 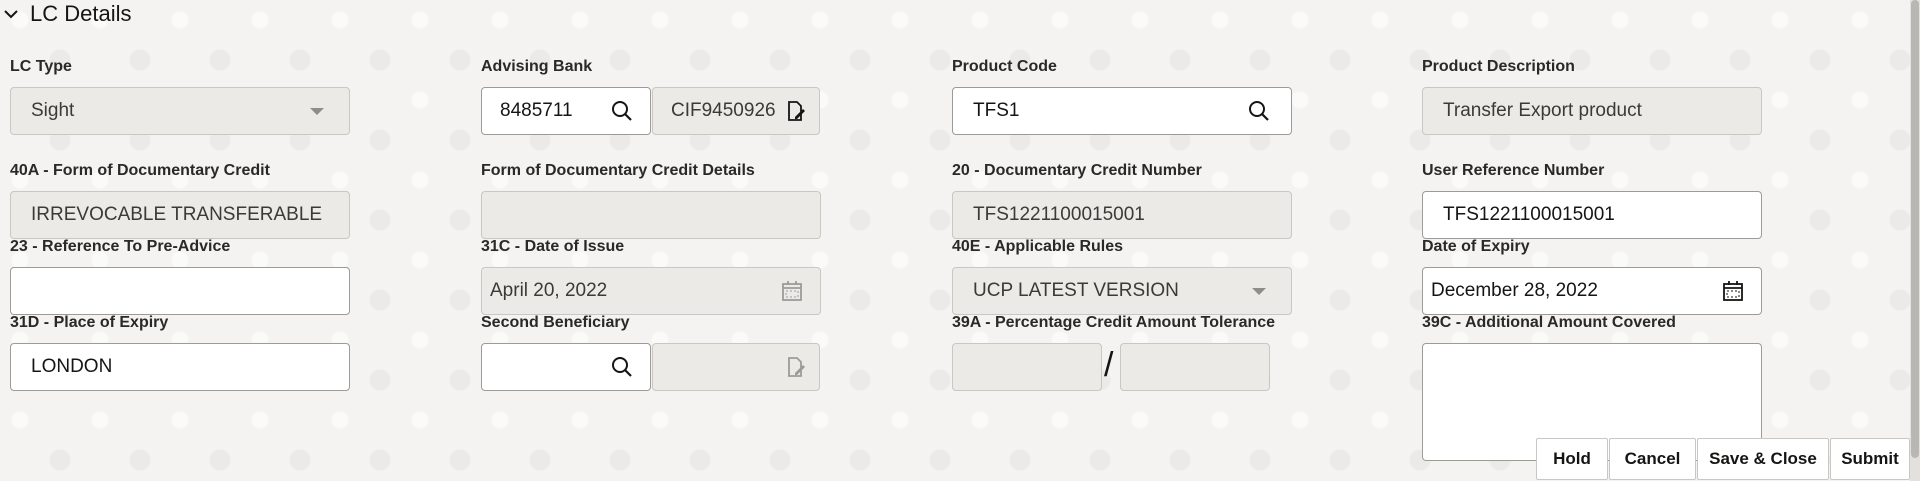 I want to click on save-close-button: Save & Close, so click(x=1763, y=459).